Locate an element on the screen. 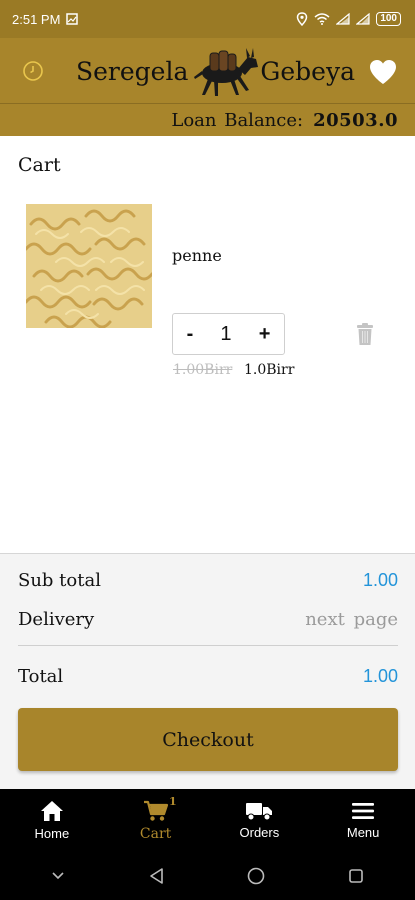  original-price: 1.00Birr is located at coordinates (203, 370).